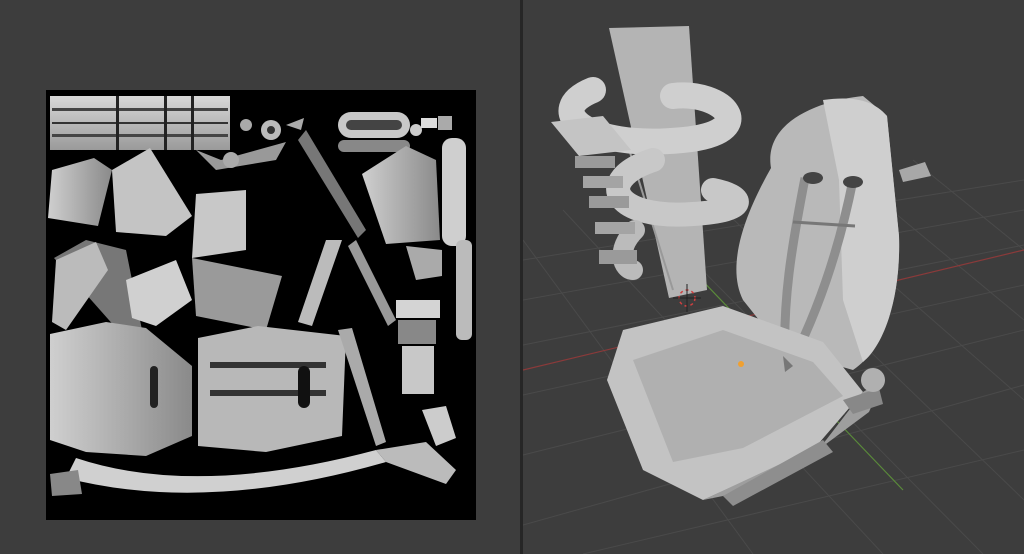  What do you see at coordinates (741, 364) in the screenshot?
I see `object-origin-dot` at bounding box center [741, 364].